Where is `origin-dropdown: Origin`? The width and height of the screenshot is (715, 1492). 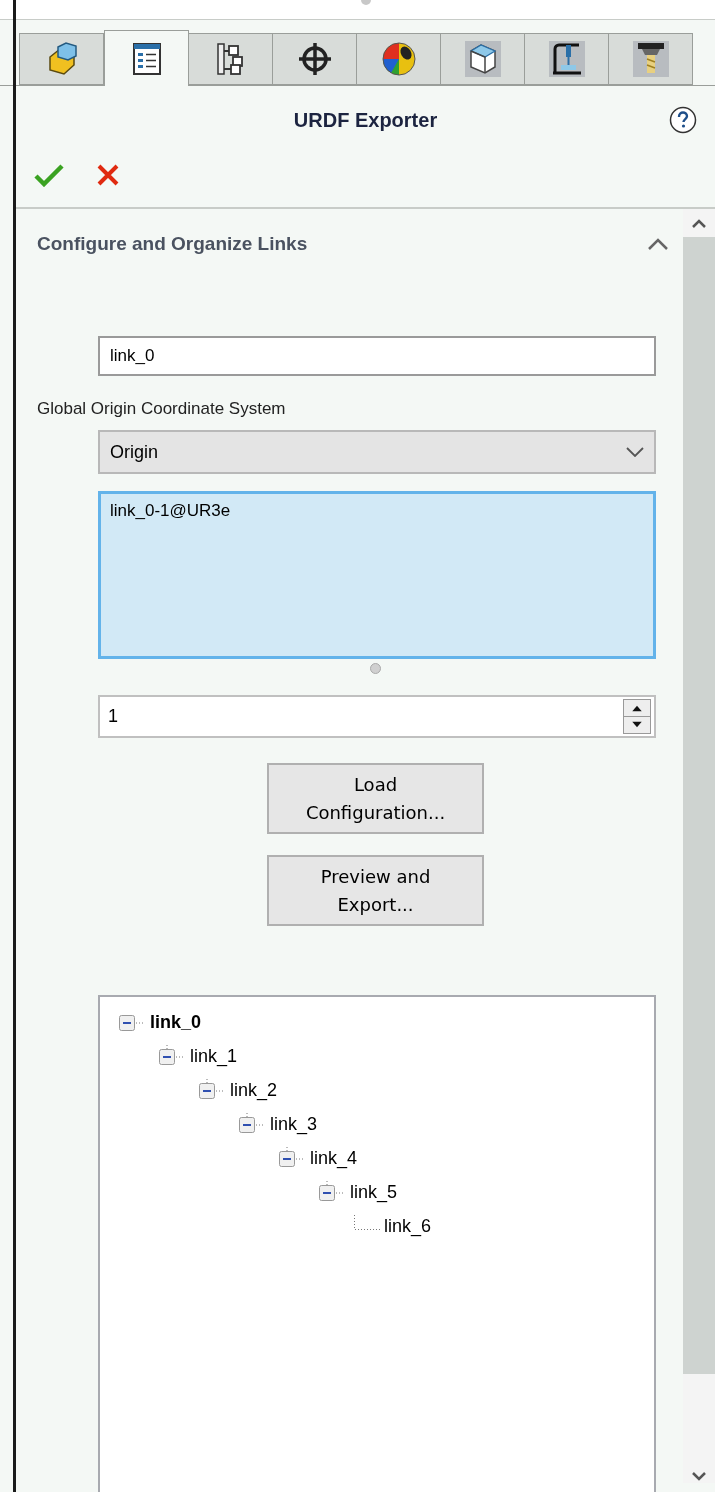
origin-dropdown: Origin is located at coordinates (377, 452).